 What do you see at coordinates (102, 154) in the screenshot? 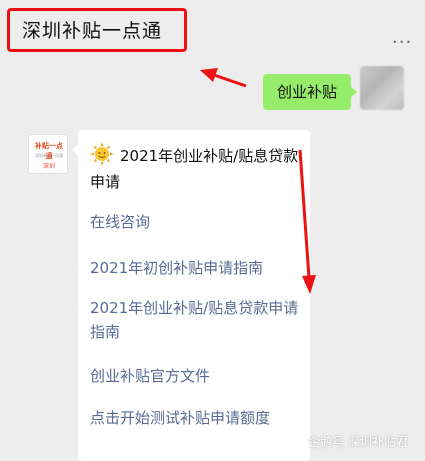
I see `sun-icon` at bounding box center [102, 154].